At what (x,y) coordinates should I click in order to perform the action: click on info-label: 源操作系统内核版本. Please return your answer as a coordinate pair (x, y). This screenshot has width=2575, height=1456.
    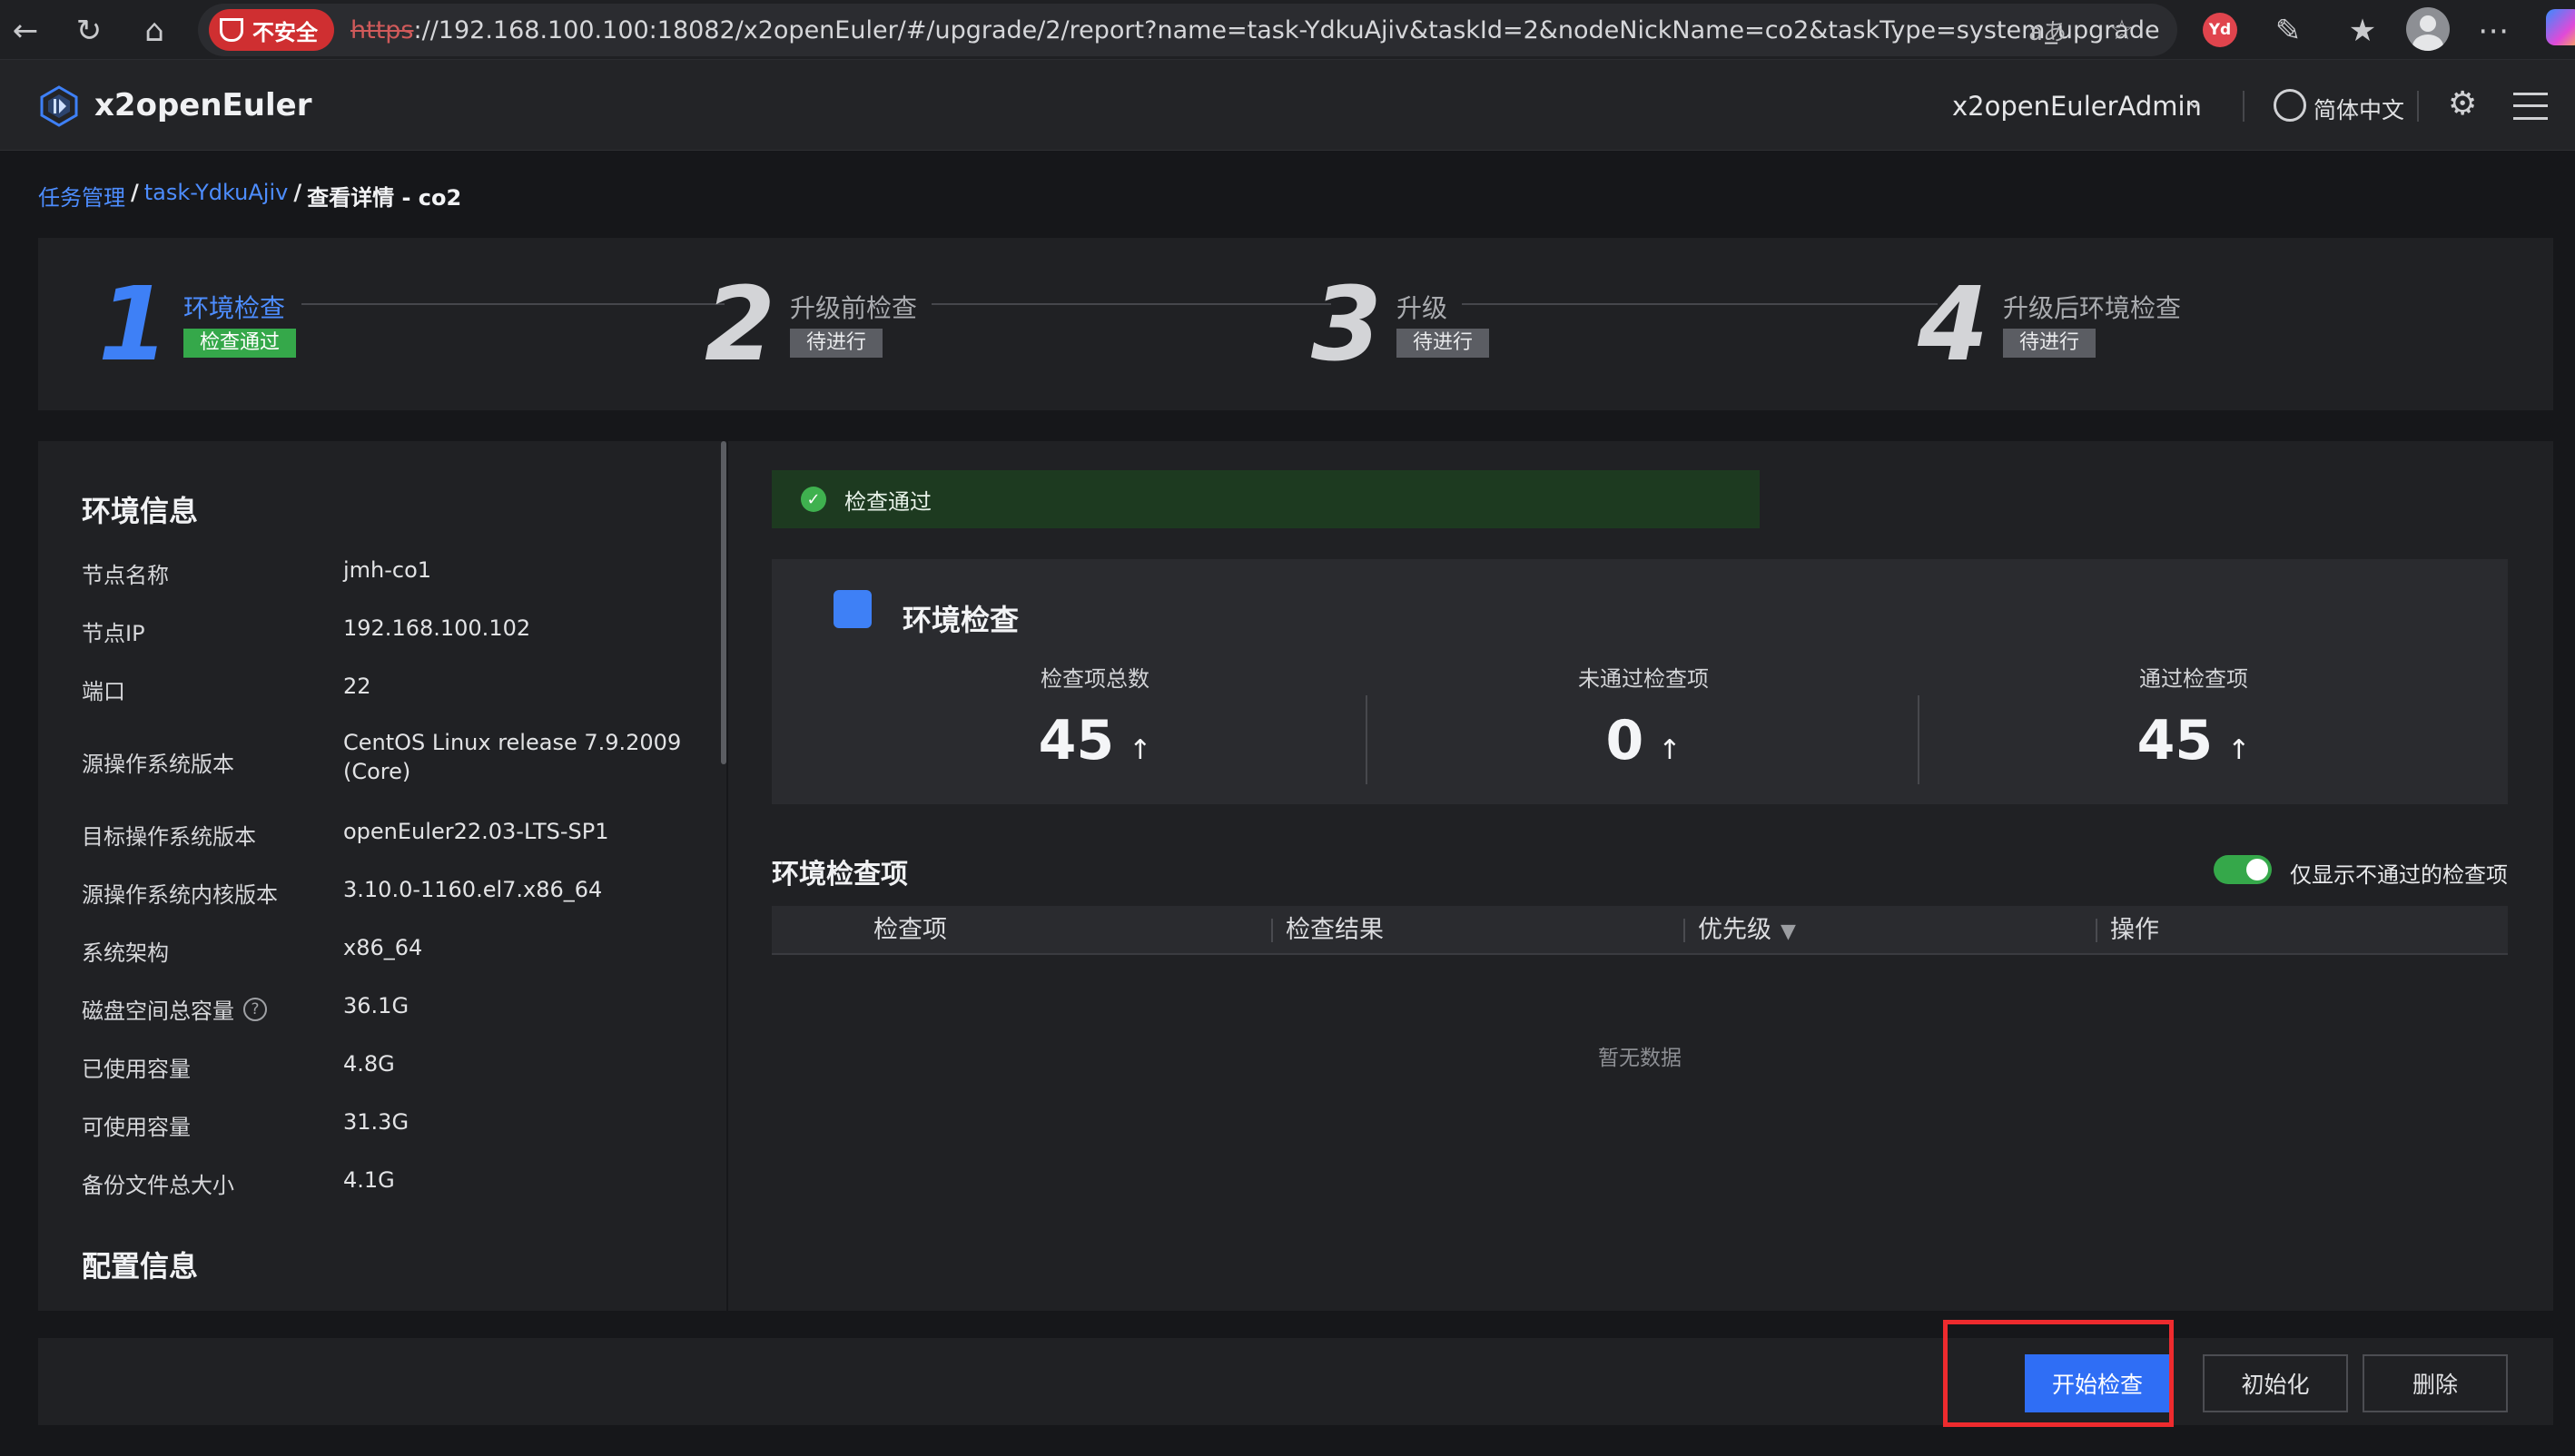
    Looking at the image, I should click on (180, 895).